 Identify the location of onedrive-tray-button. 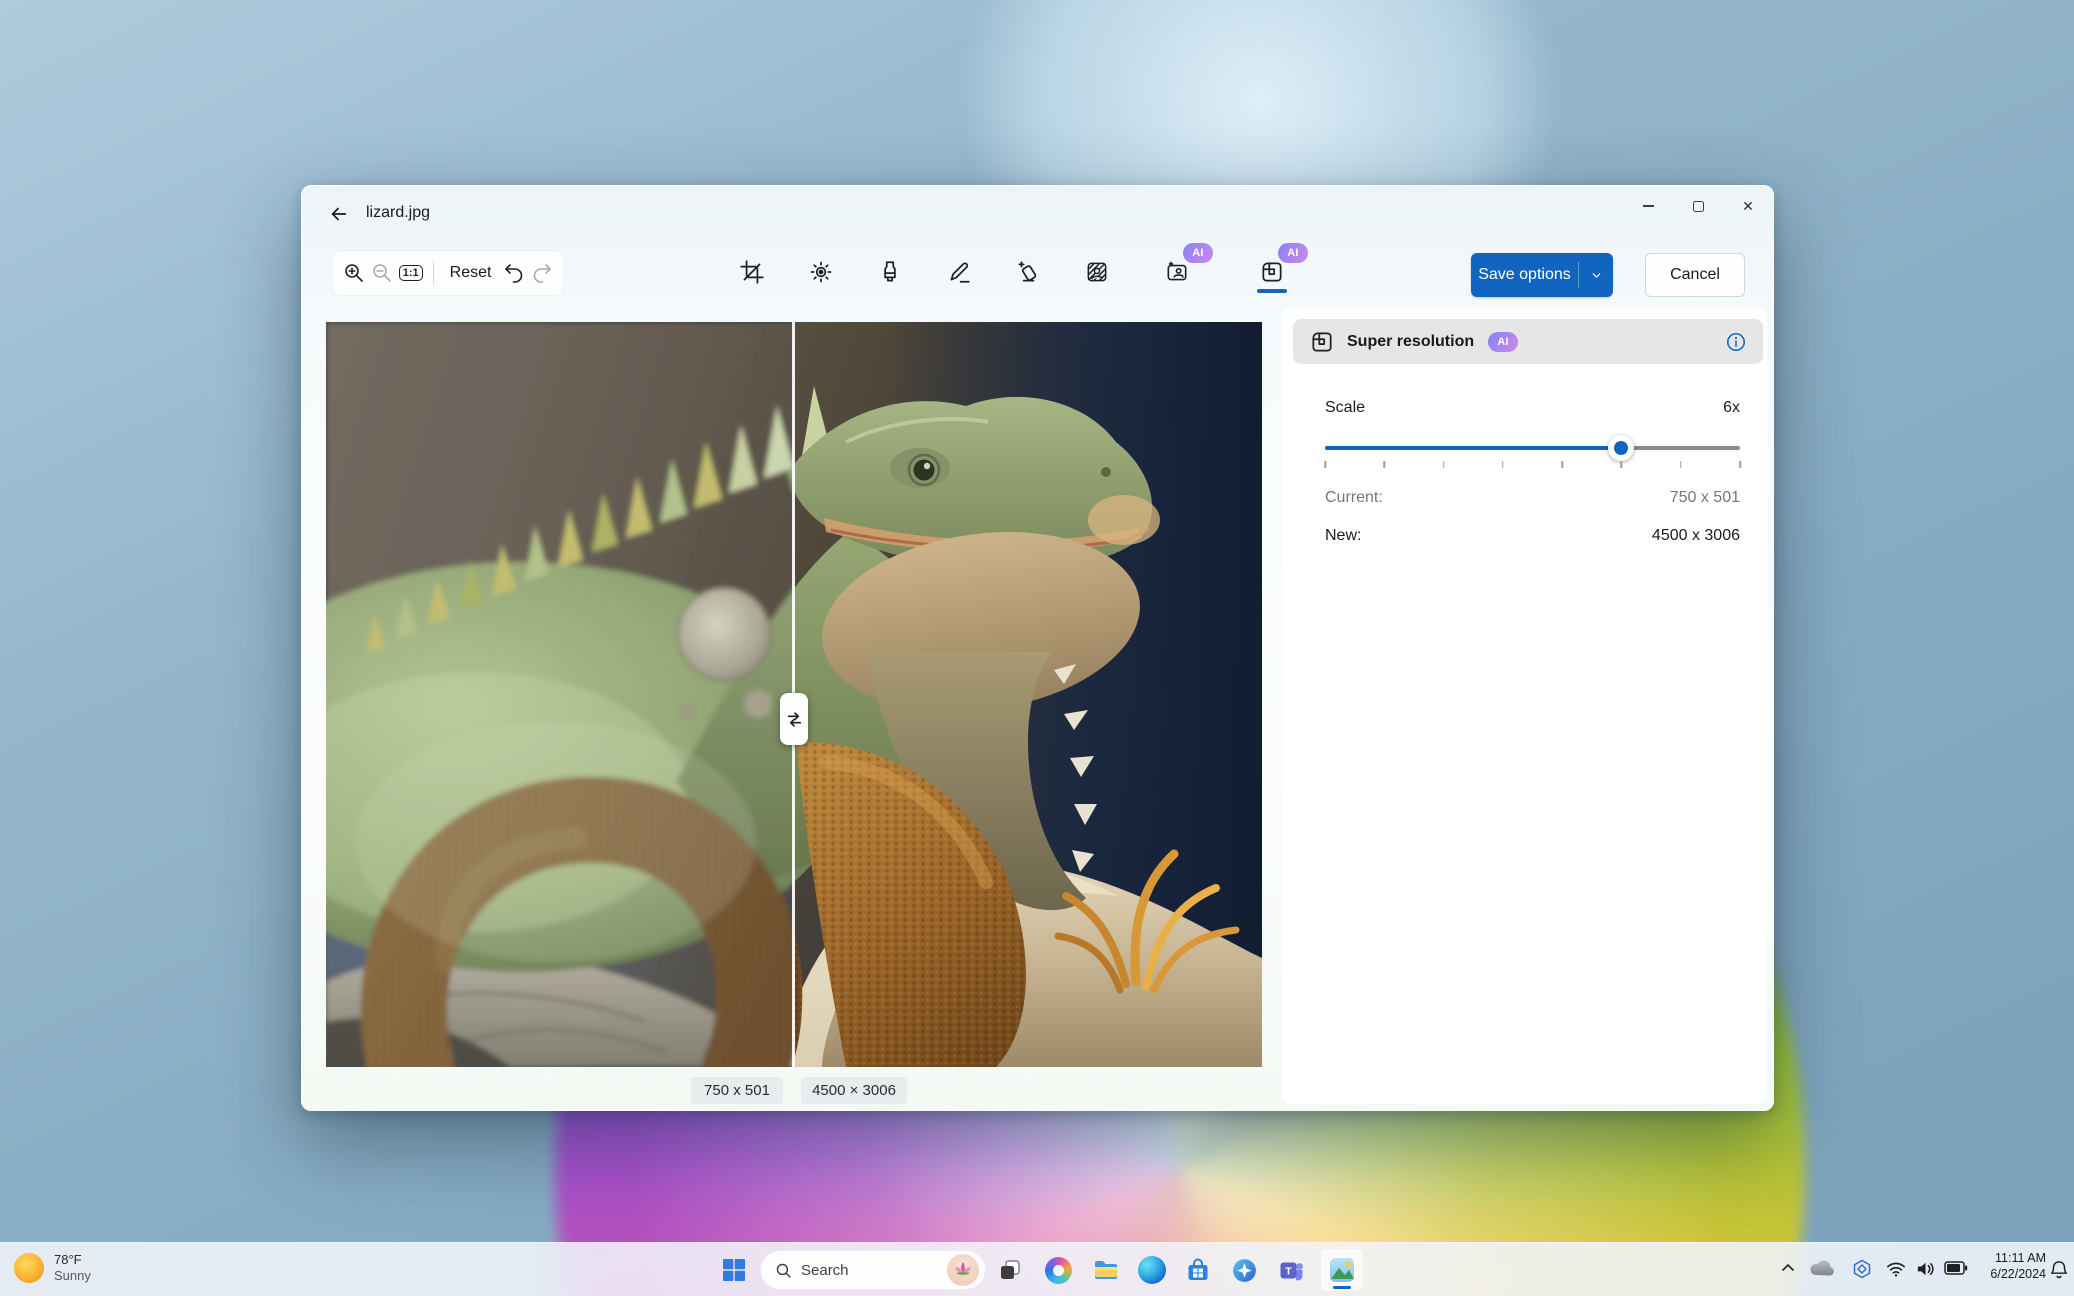
(1822, 1268).